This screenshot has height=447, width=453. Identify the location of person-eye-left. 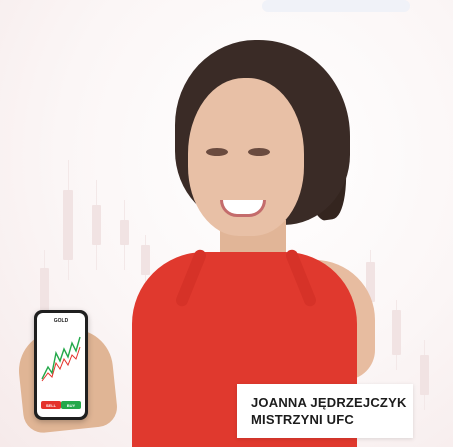
(217, 152).